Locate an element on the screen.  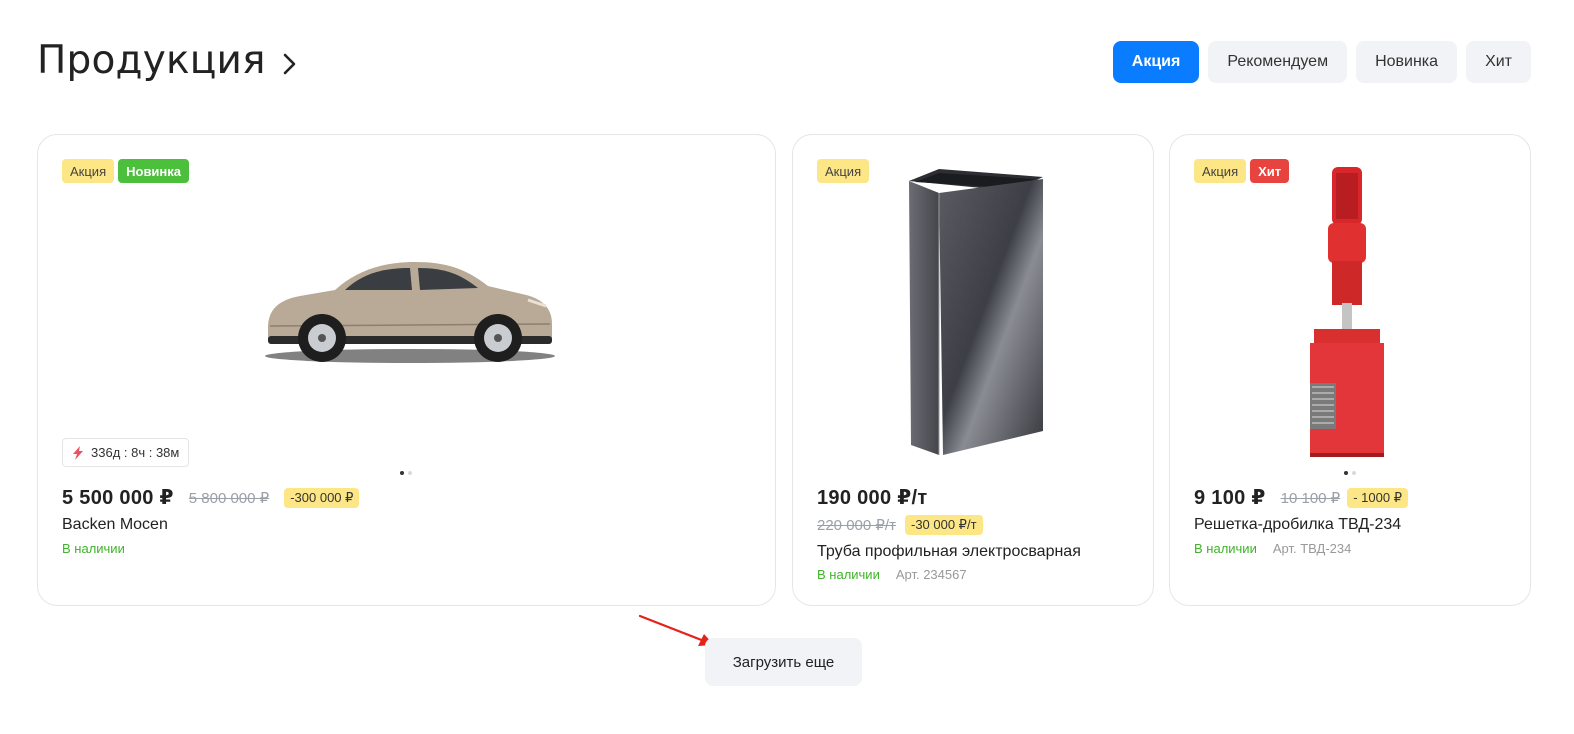
product-name: Труба профильная электросварная is located at coordinates (949, 552).